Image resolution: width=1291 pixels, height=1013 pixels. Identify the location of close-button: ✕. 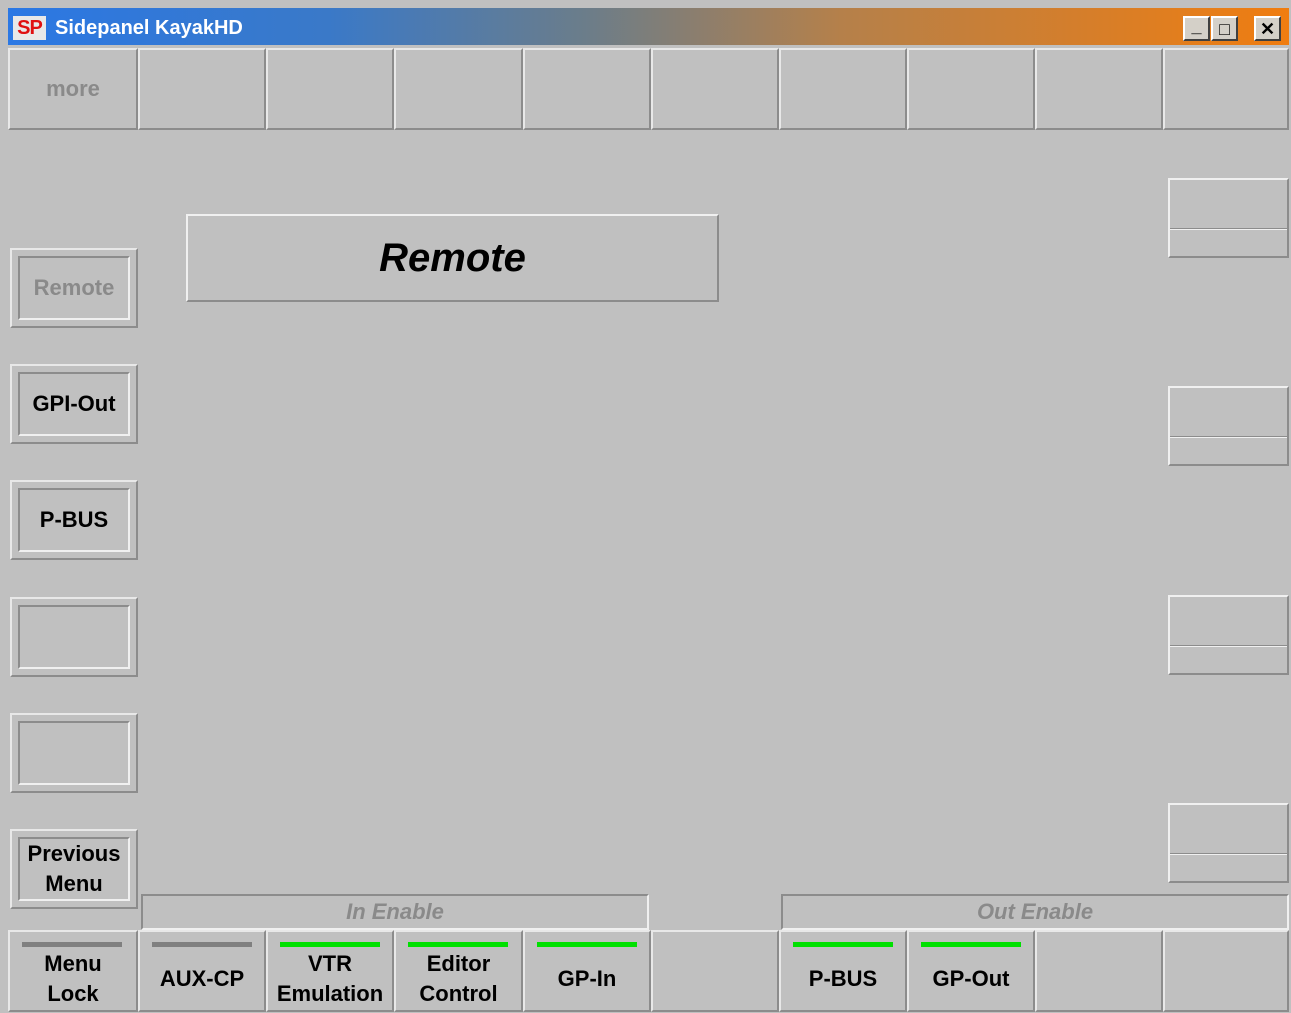
(1267, 28).